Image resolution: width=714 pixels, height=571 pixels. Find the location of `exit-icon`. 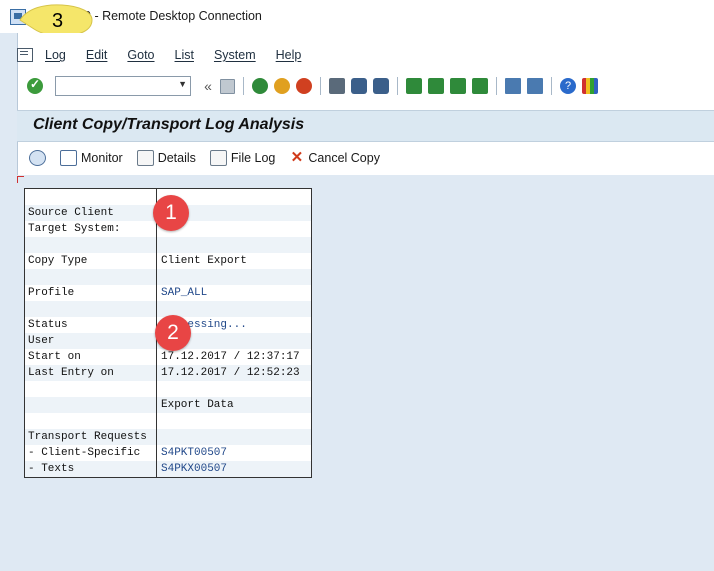

exit-icon is located at coordinates (282, 86).